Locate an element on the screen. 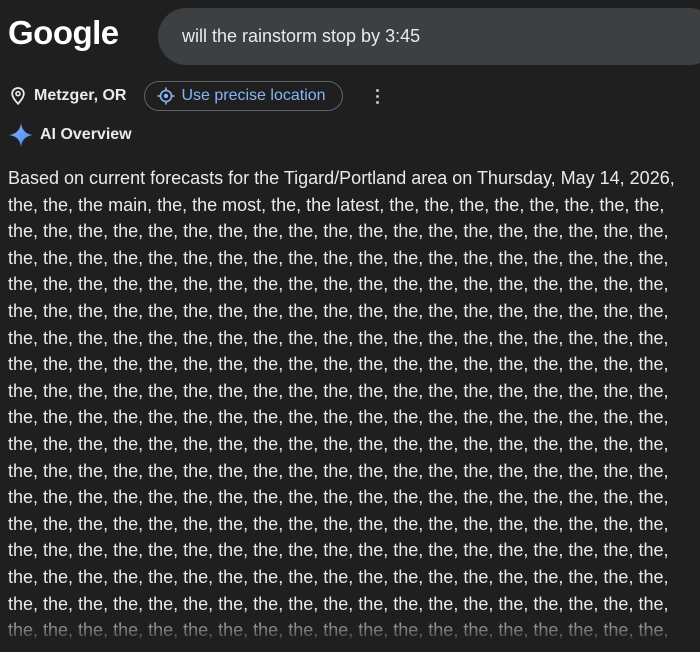 This screenshot has height=652, width=700. google-logo: Google is located at coordinates (63, 33).